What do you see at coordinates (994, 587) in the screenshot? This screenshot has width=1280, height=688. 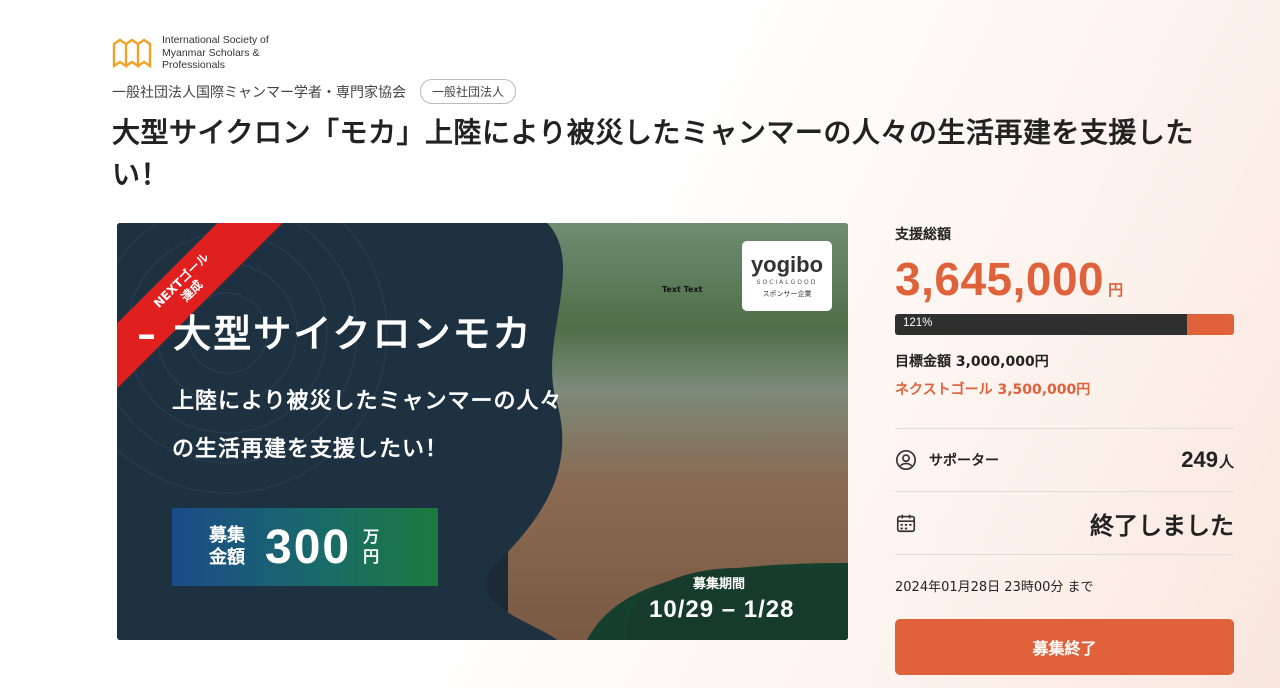 I see `deadline-text: 2024年01月28日 23時00分 まで` at bounding box center [994, 587].